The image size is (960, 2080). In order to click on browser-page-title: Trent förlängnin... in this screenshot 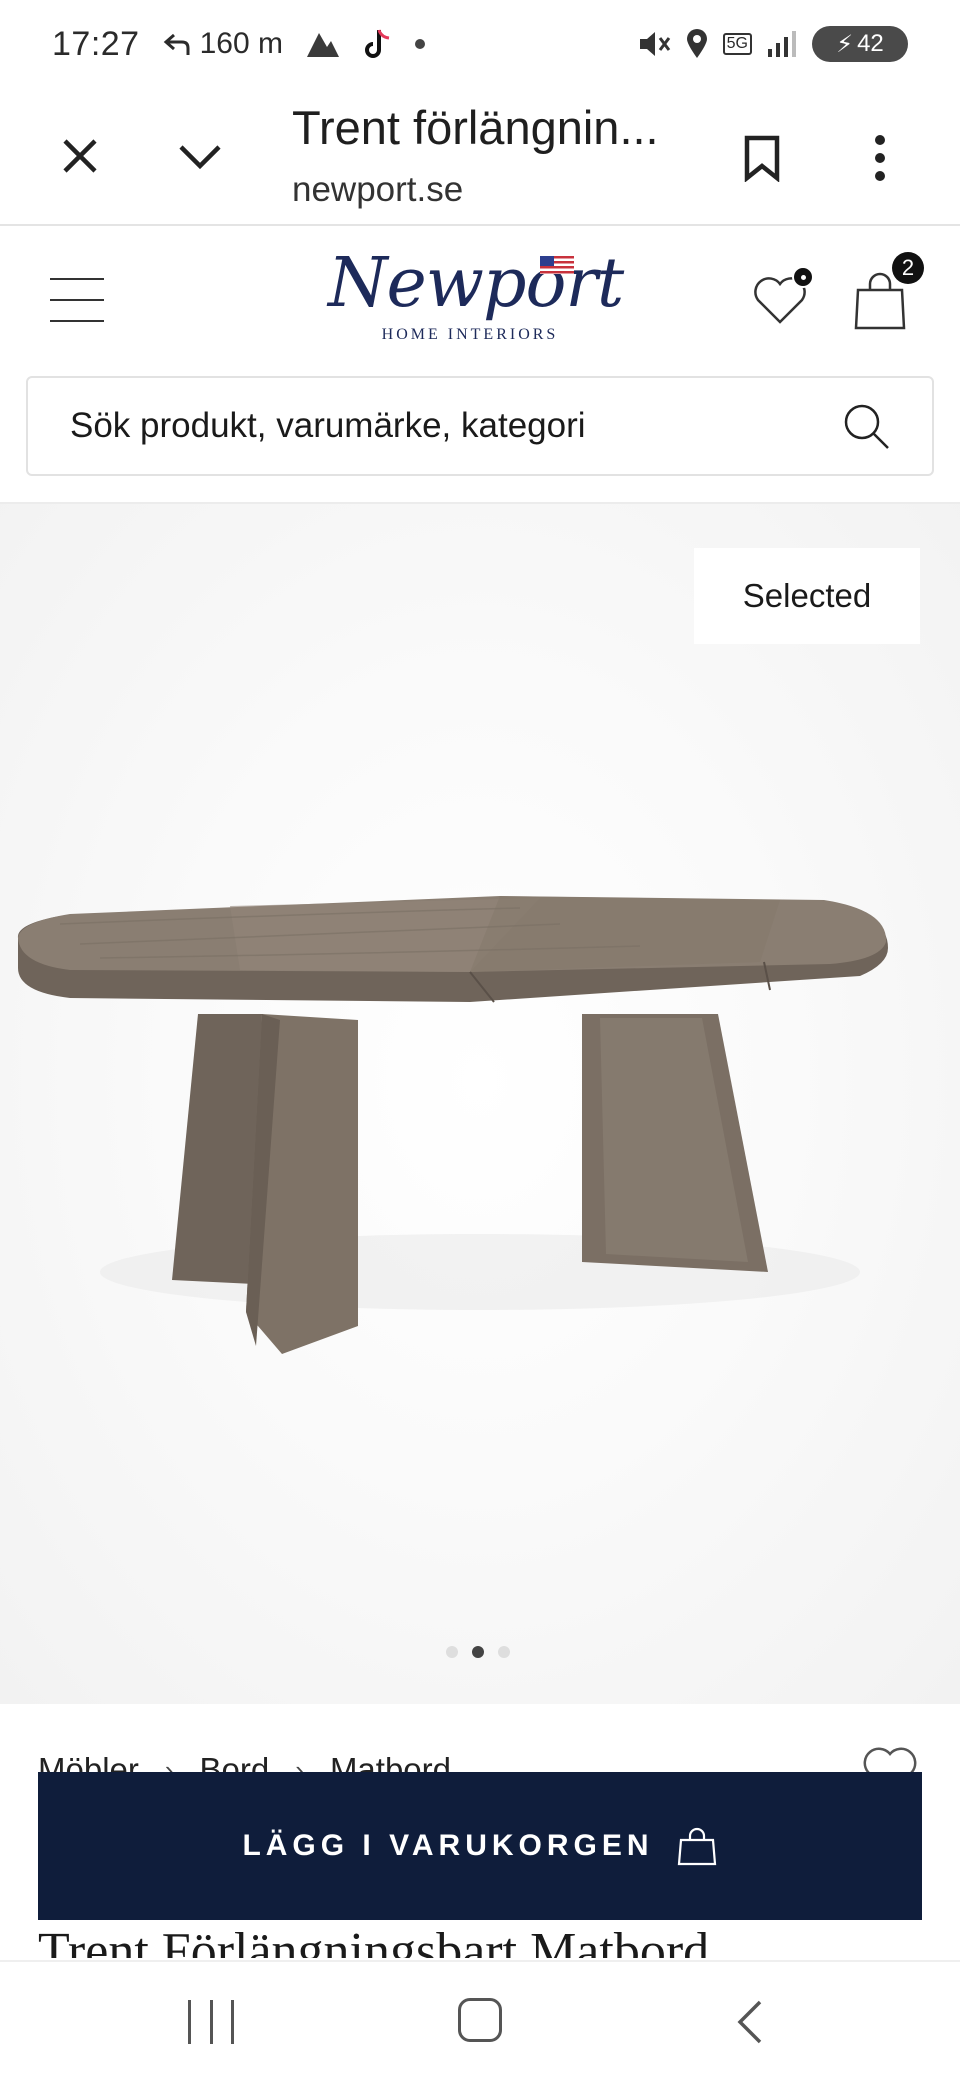, I will do `click(475, 127)`.